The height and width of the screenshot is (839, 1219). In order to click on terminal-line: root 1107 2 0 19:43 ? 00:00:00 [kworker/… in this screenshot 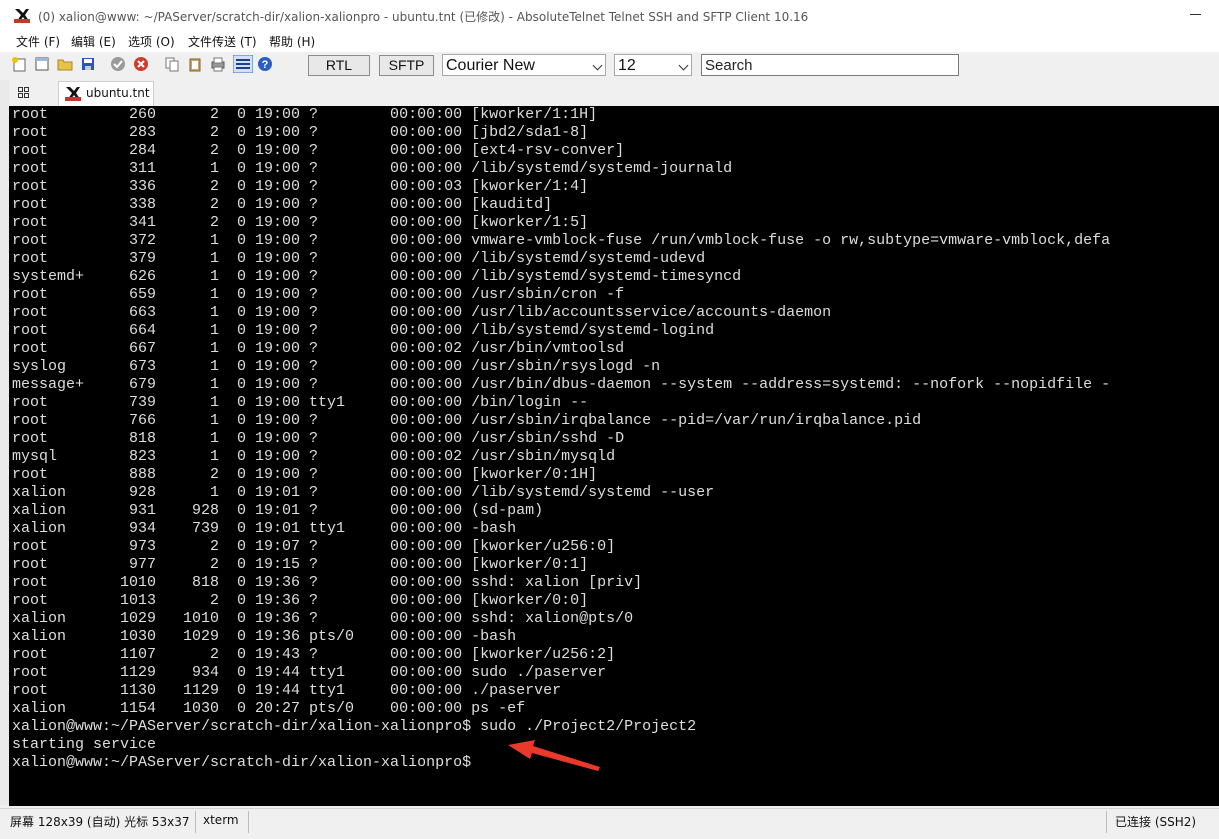, I will do `click(314, 654)`.